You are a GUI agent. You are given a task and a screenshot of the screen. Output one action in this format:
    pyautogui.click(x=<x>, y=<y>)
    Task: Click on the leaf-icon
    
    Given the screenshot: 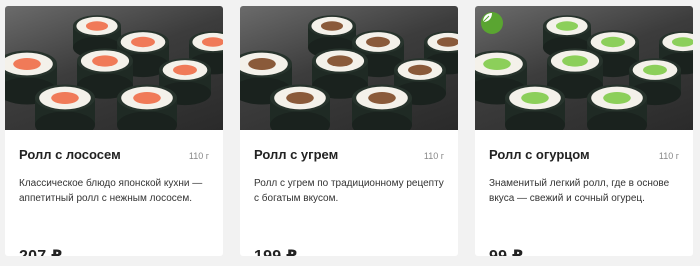 What is the action you would take?
    pyautogui.click(x=492, y=23)
    